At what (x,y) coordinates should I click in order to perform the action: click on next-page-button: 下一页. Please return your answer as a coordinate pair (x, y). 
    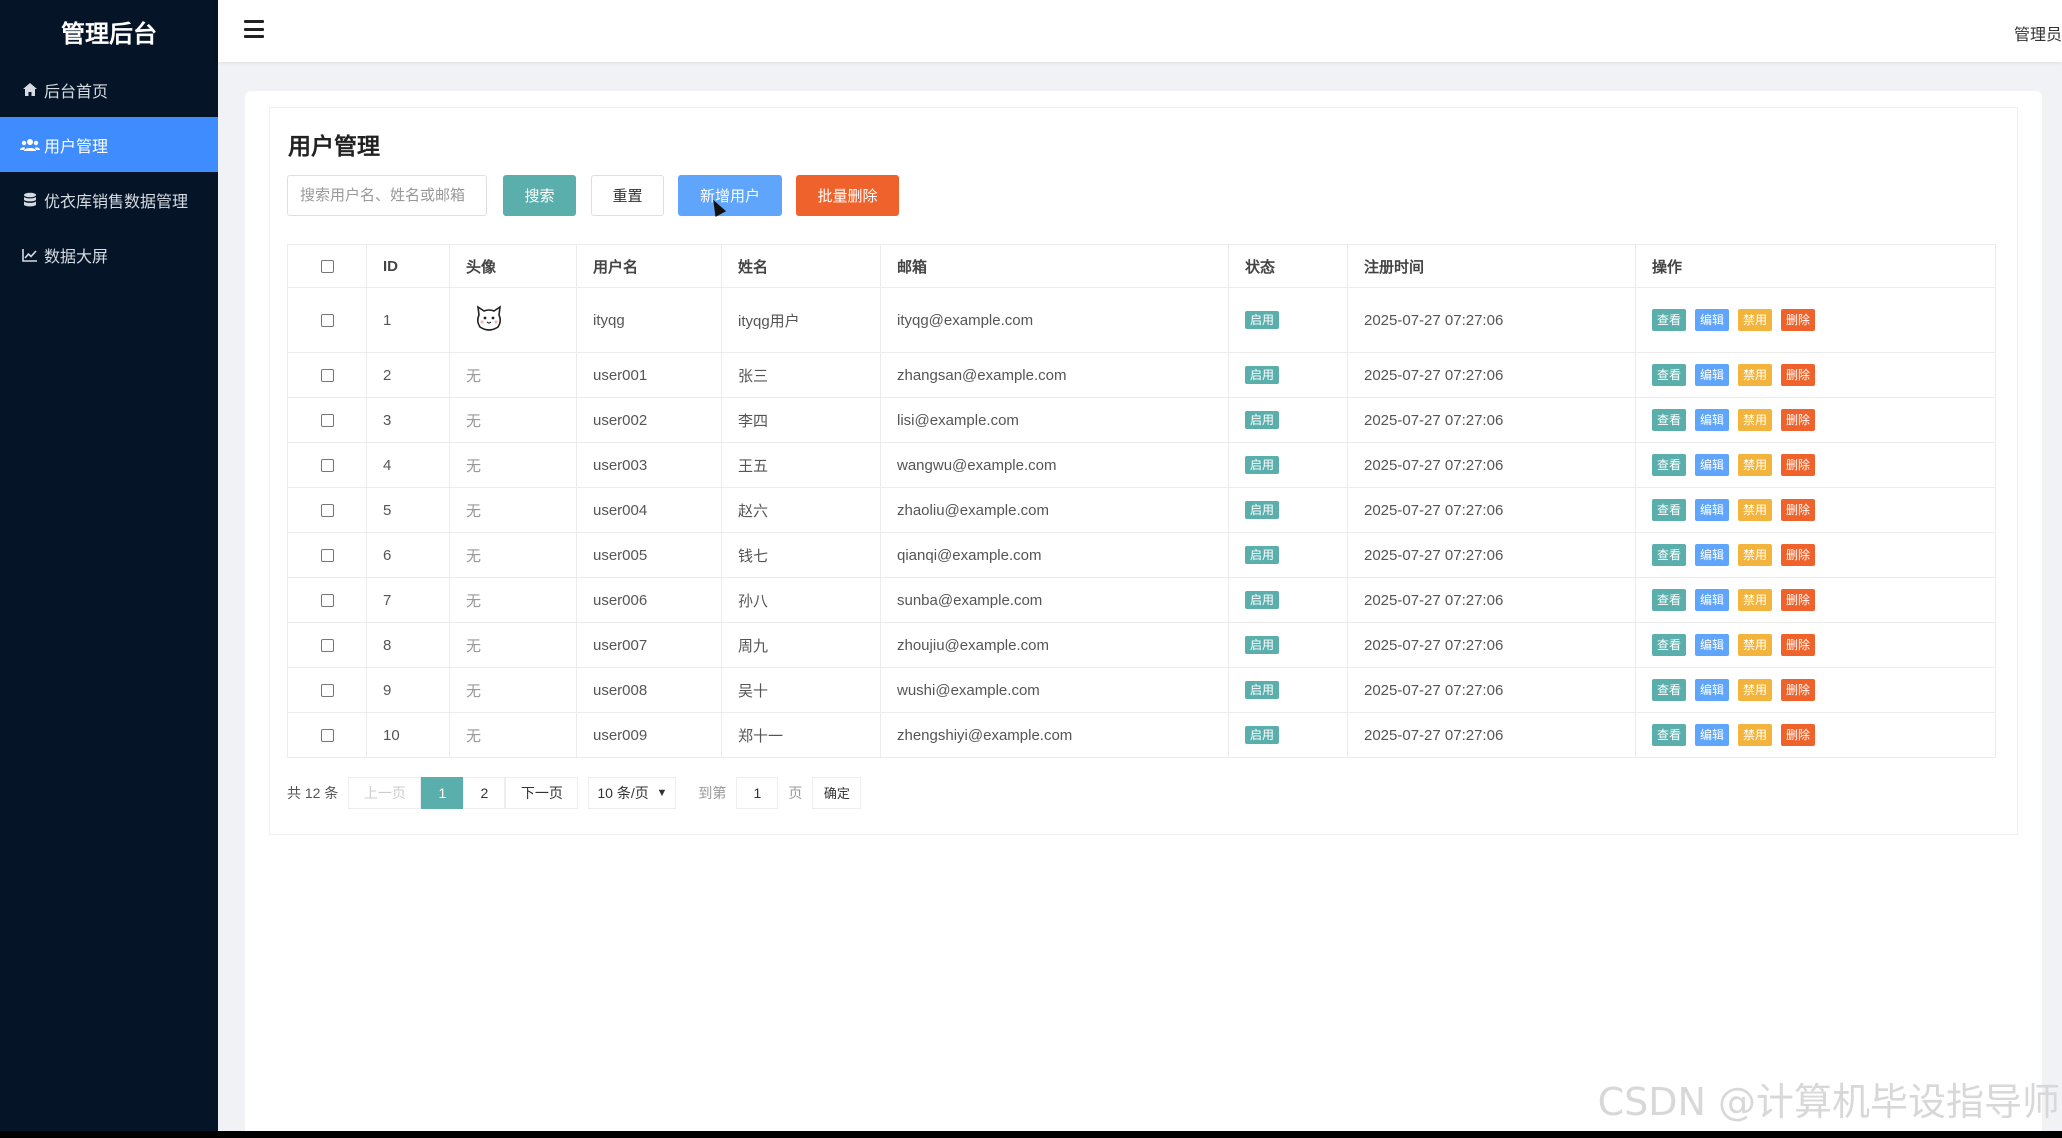
    Looking at the image, I should click on (542, 792).